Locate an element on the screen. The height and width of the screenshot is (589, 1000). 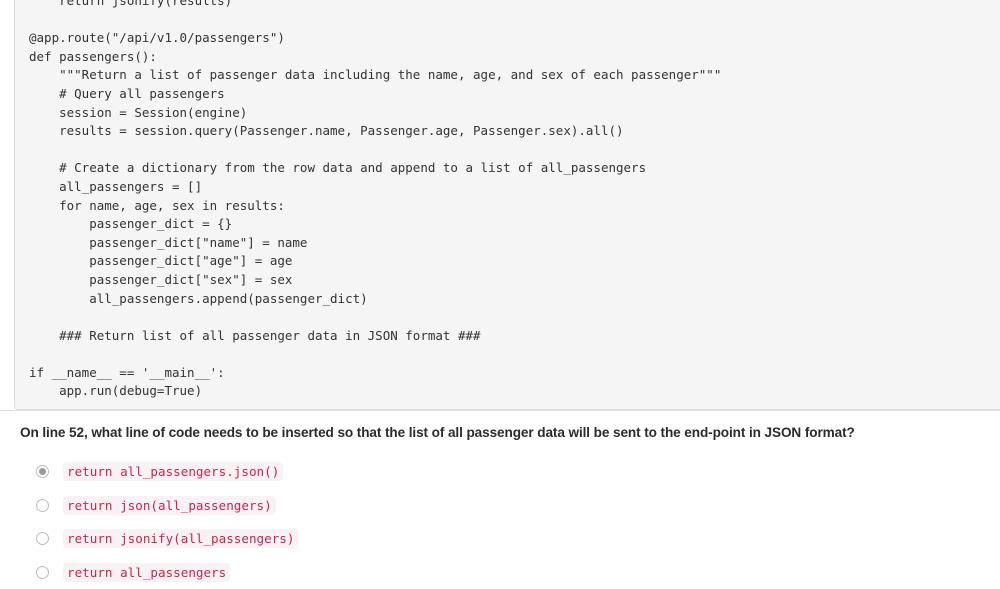
answer-option-4: return all_passengers is located at coordinates (500, 572).